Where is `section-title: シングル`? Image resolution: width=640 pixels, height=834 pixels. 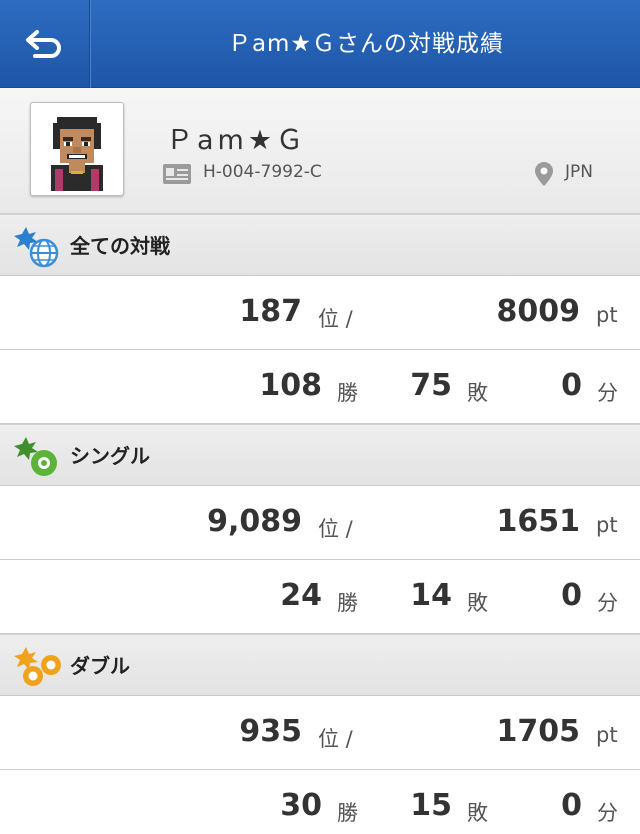
section-title: シングル is located at coordinates (110, 456).